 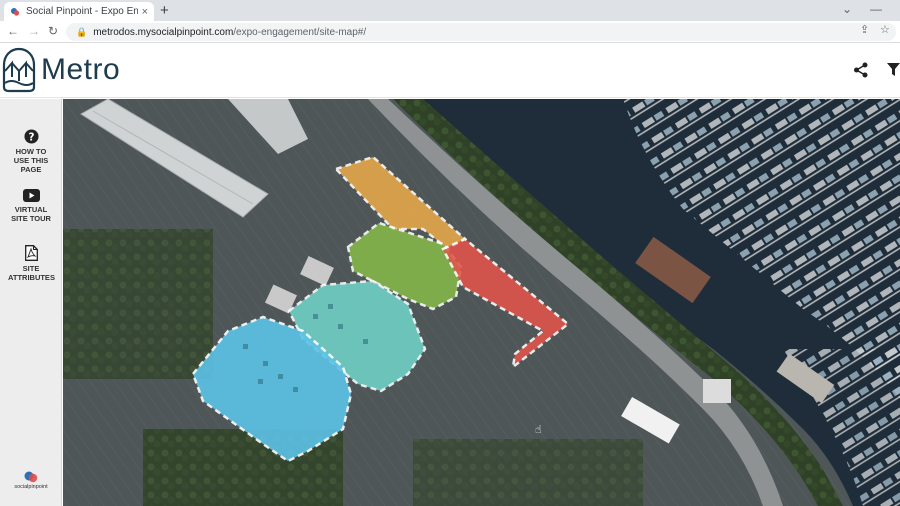 What do you see at coordinates (31, 253) in the screenshot?
I see `pdf-document-icon` at bounding box center [31, 253].